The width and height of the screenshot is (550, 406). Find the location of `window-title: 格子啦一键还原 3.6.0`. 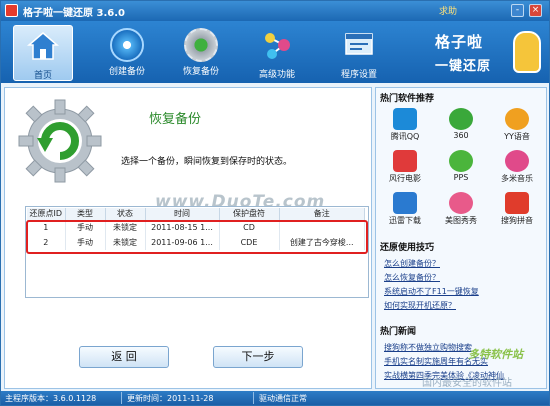

window-title: 格子啦一键还原 3.6.0 is located at coordinates (74, 13).